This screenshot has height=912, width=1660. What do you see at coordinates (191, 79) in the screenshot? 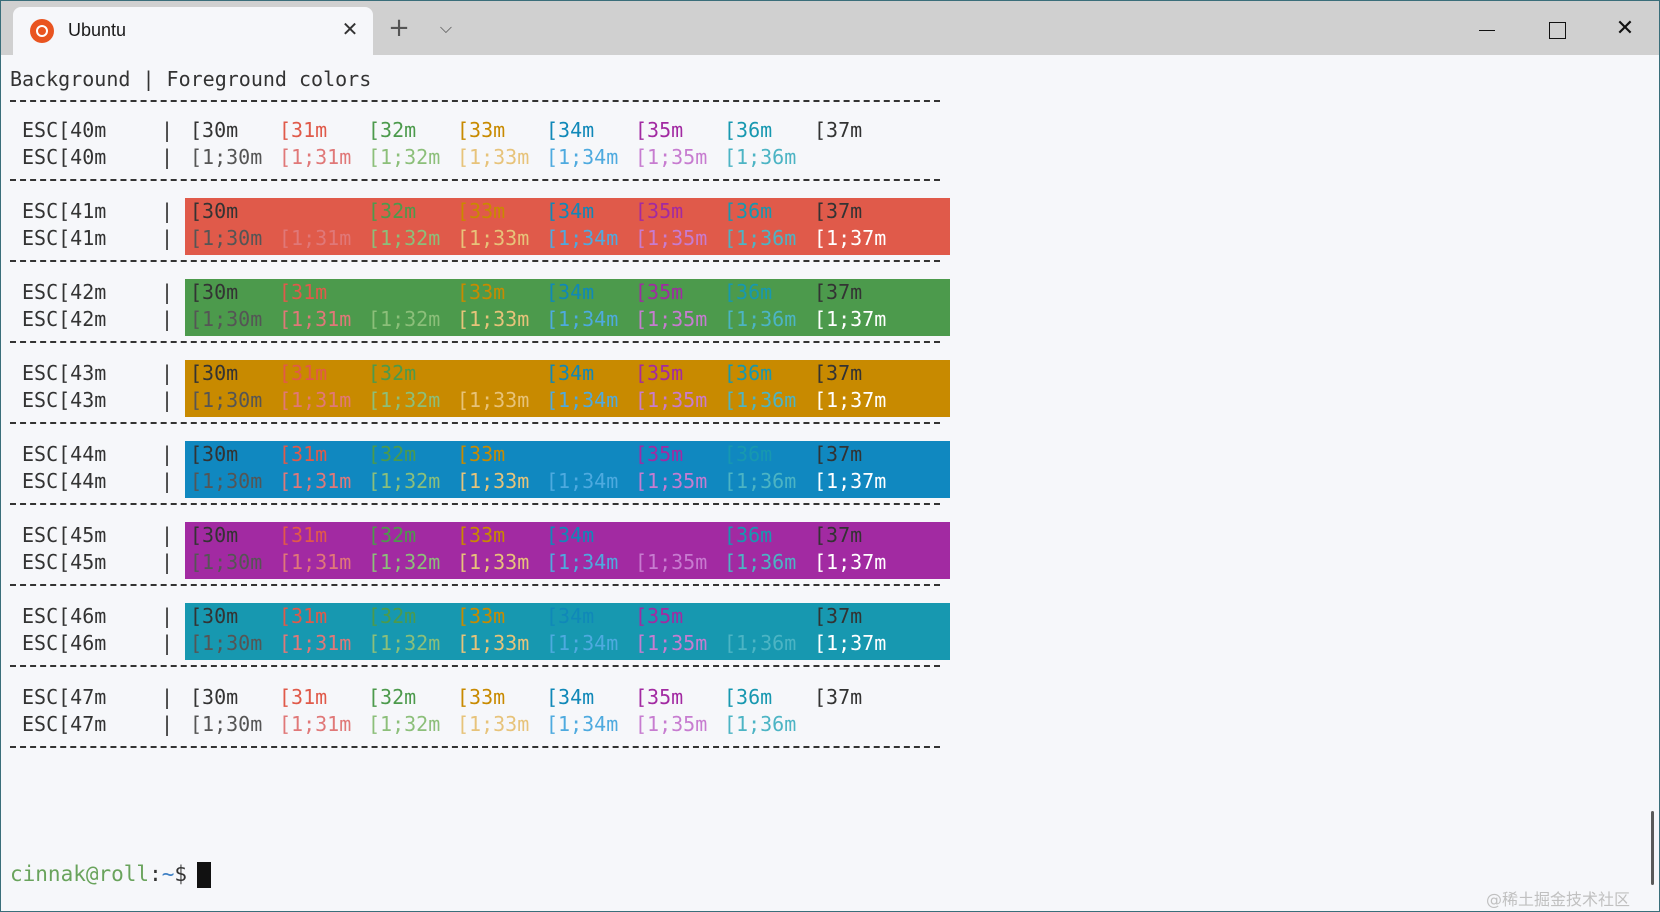
I see `table-header: Background | Foreground colors` at bounding box center [191, 79].